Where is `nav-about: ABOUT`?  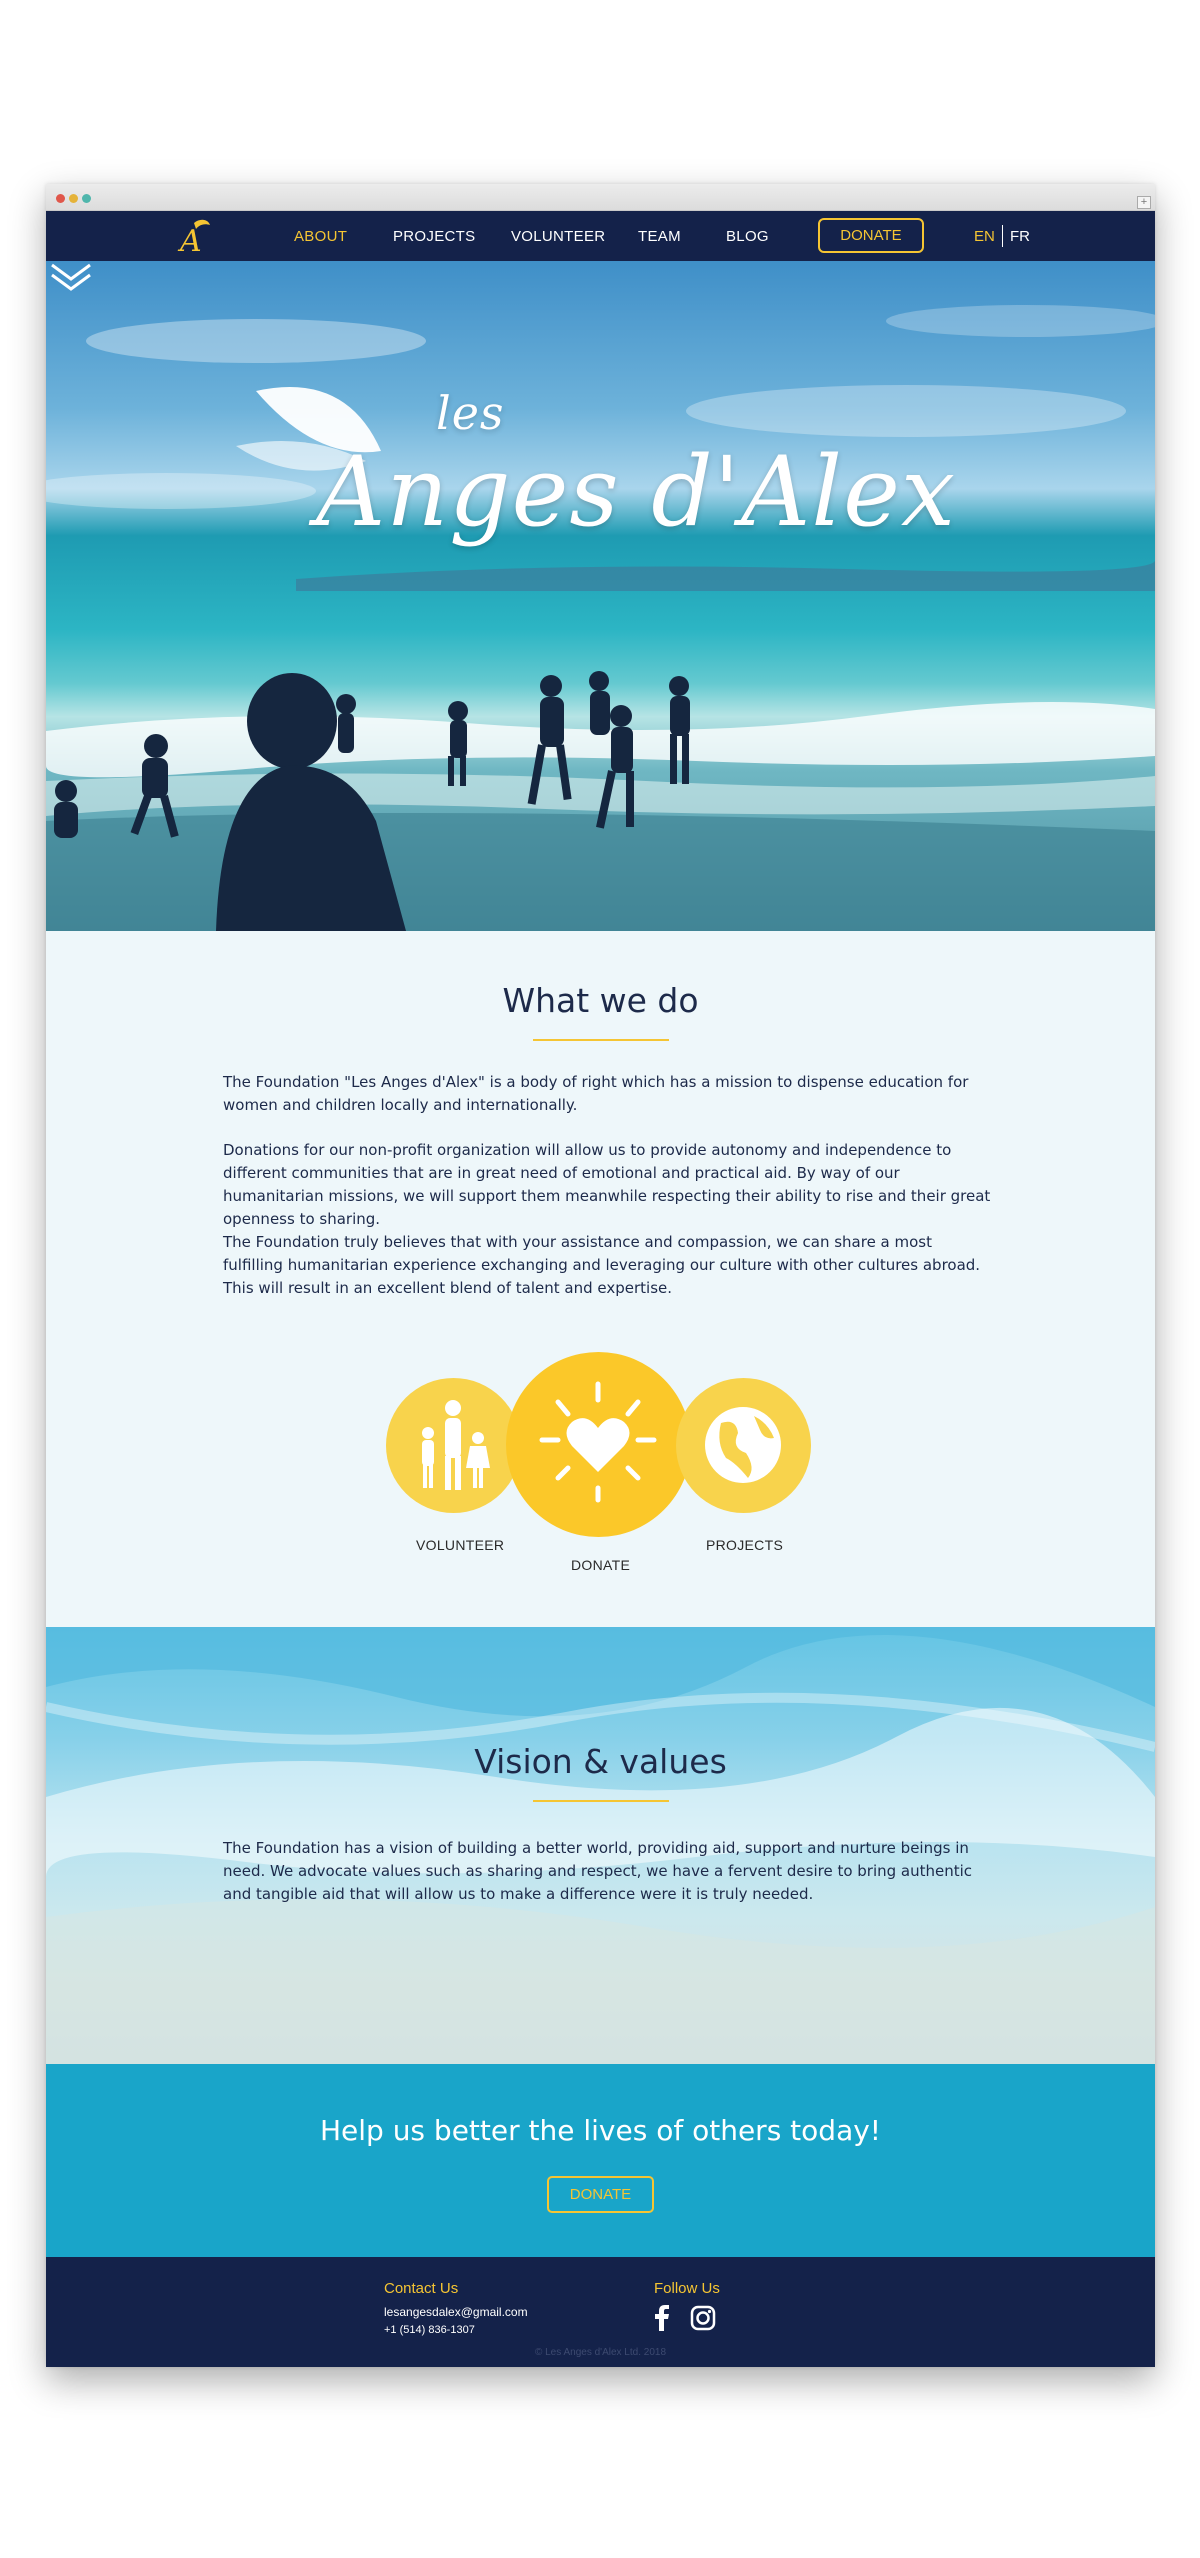 nav-about: ABOUT is located at coordinates (320, 236).